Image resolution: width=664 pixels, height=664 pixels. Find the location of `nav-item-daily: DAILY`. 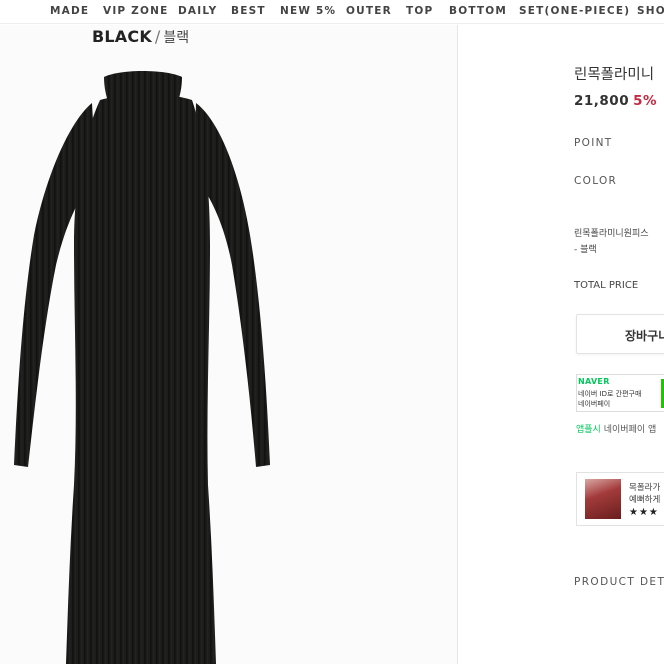

nav-item-daily: DAILY is located at coordinates (197, 11).